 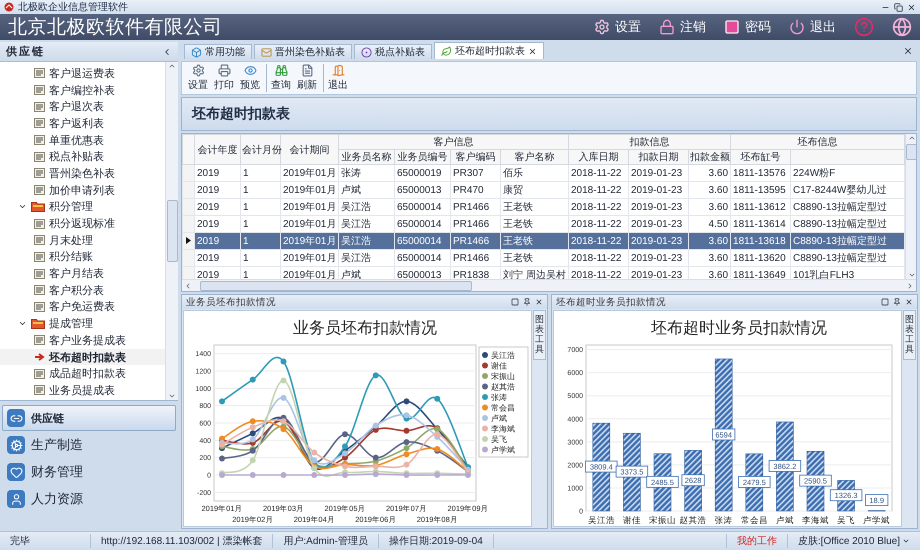 What do you see at coordinates (503, 408) in the screenshot?
I see `legend-label: 常会昌` at bounding box center [503, 408].